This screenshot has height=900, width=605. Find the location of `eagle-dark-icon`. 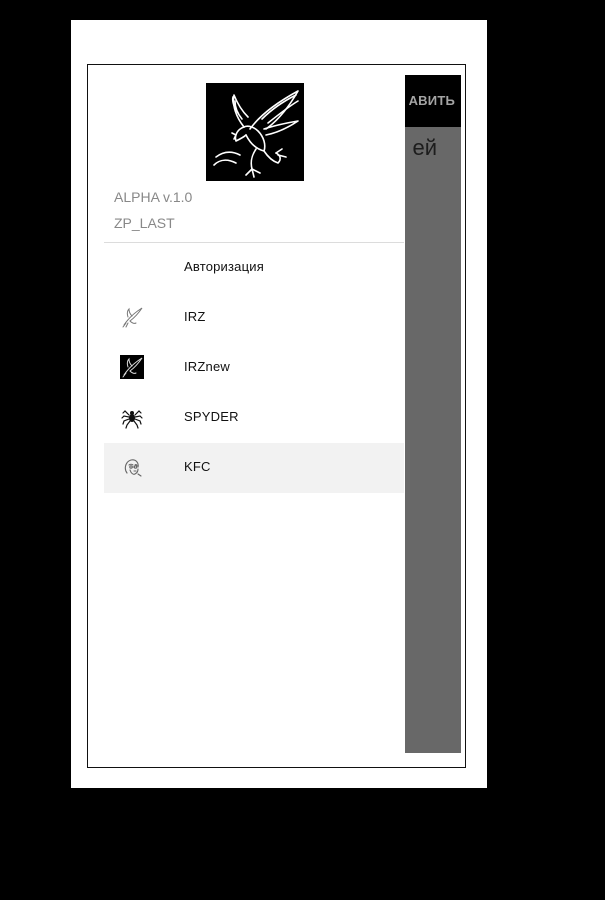

eagle-dark-icon is located at coordinates (132, 367).